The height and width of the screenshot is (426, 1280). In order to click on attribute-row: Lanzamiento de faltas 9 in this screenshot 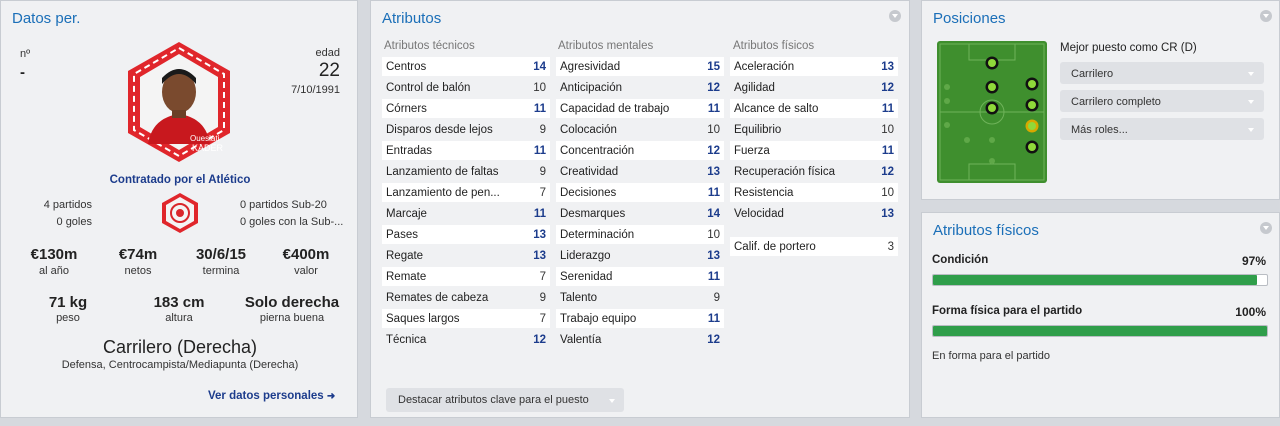, I will do `click(466, 171)`.